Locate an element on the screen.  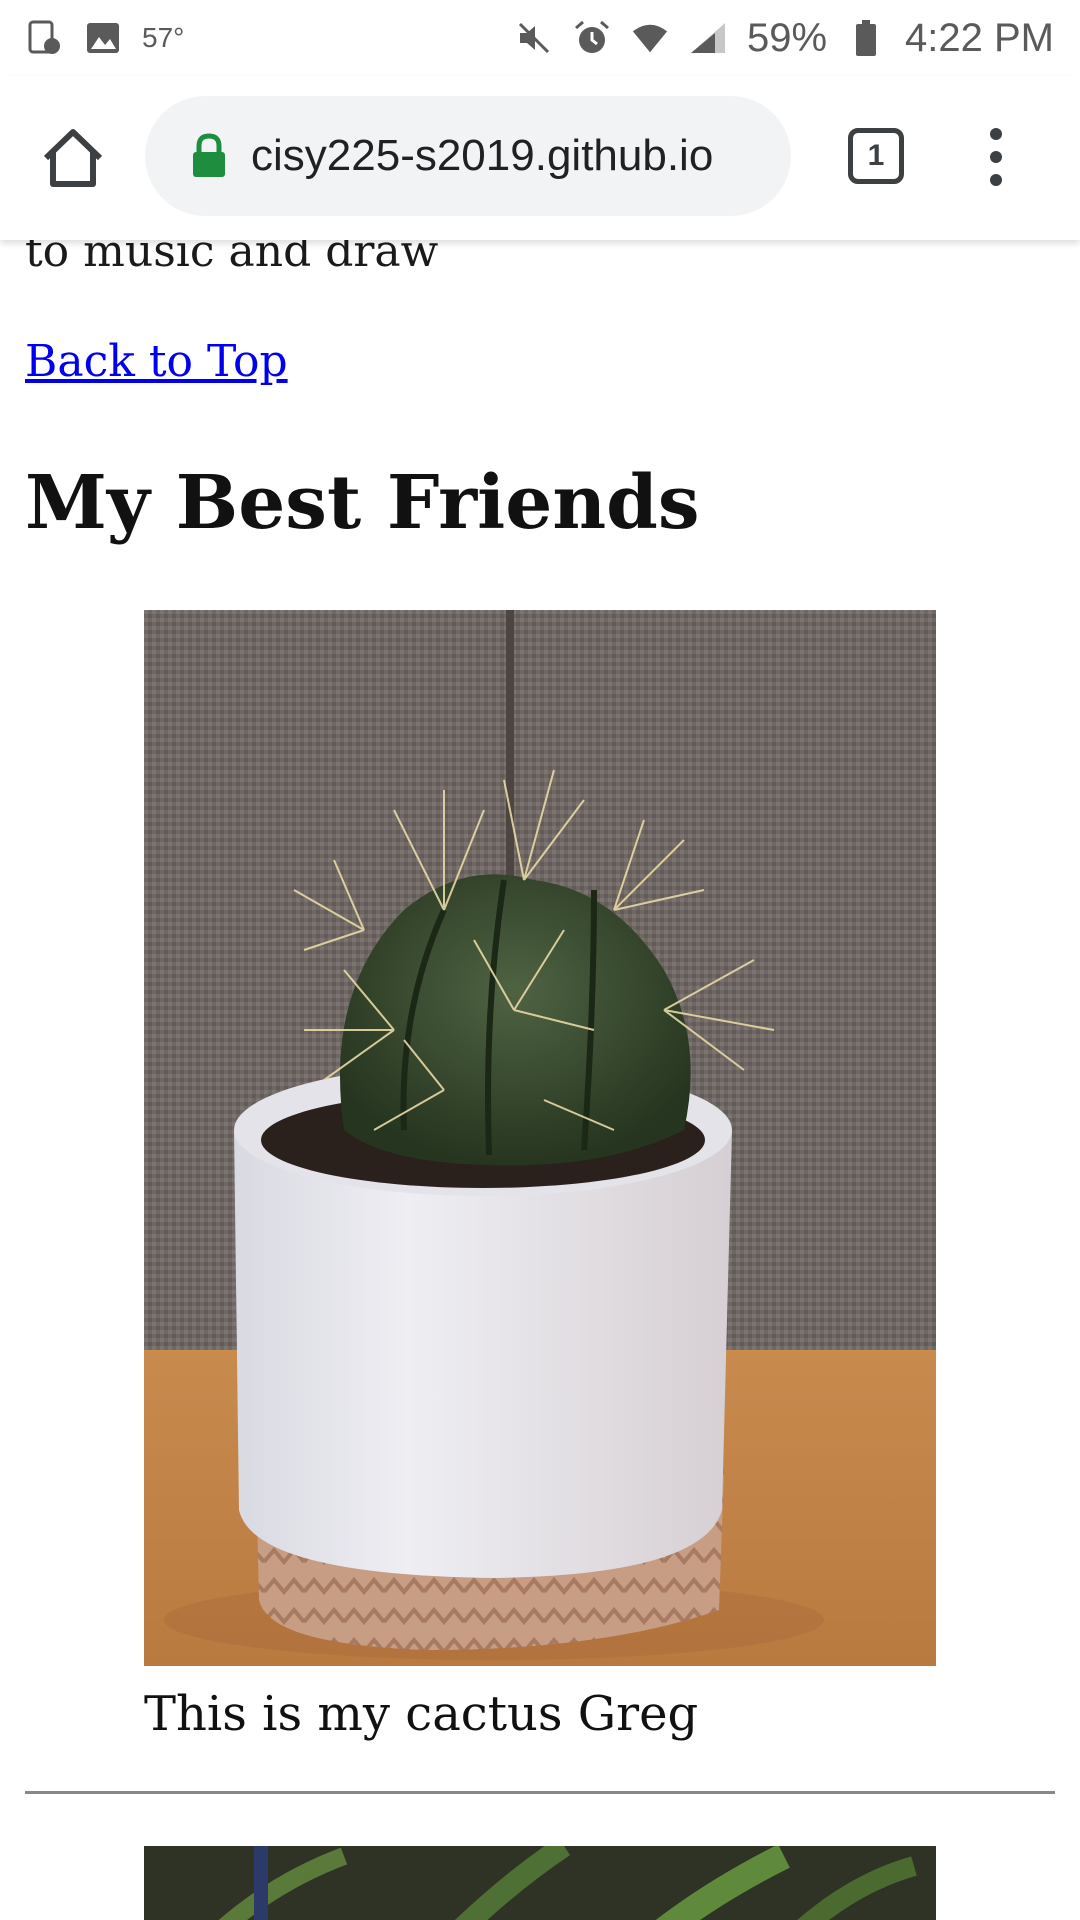
status-bar: 57° 59% 4:22 PM is located at coordinates (540, 38).